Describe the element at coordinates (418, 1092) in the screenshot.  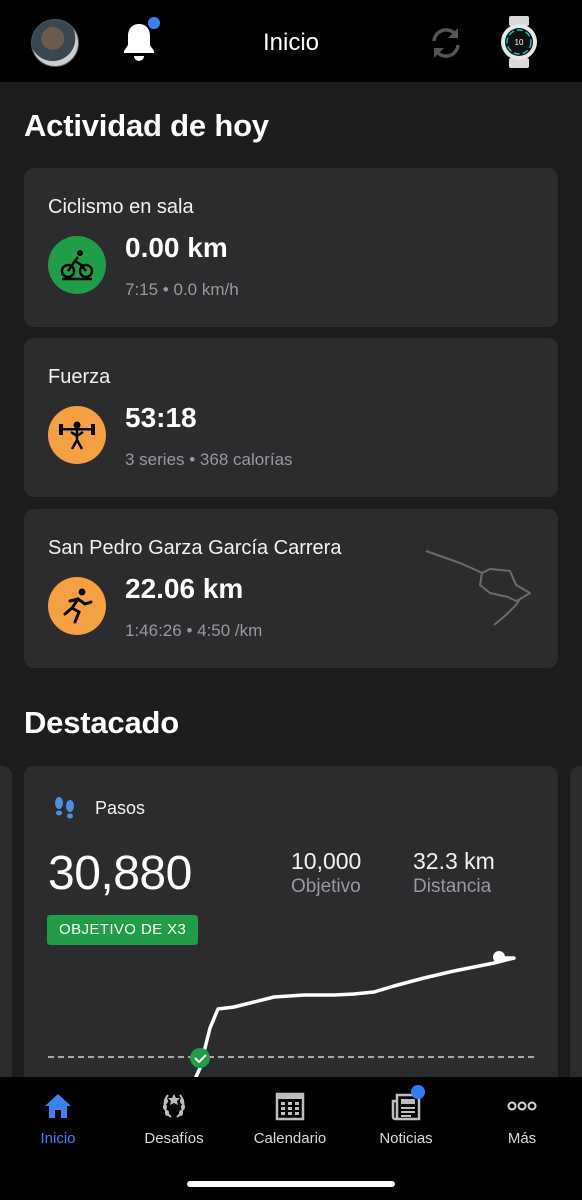
I see `news-notification-dot` at that location.